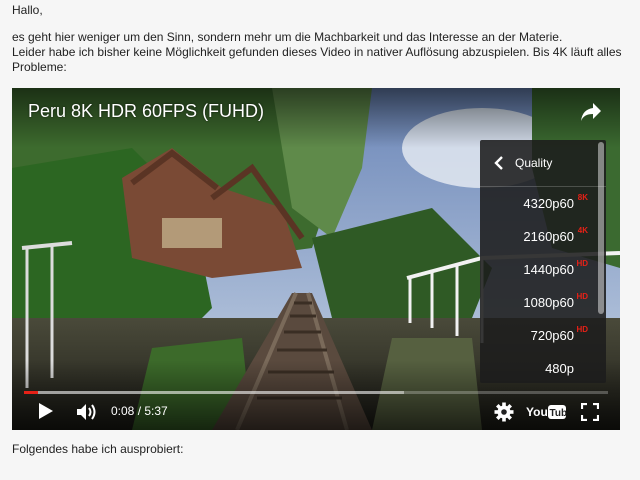 The height and width of the screenshot is (480, 640). I want to click on gear-icon, so click(504, 412).